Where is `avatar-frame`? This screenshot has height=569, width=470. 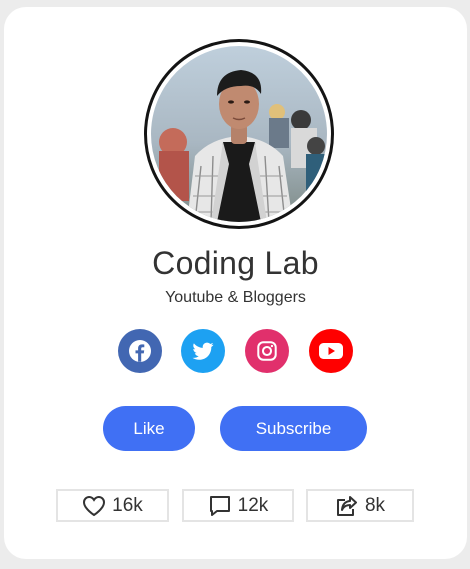
avatar-frame is located at coordinates (239, 134).